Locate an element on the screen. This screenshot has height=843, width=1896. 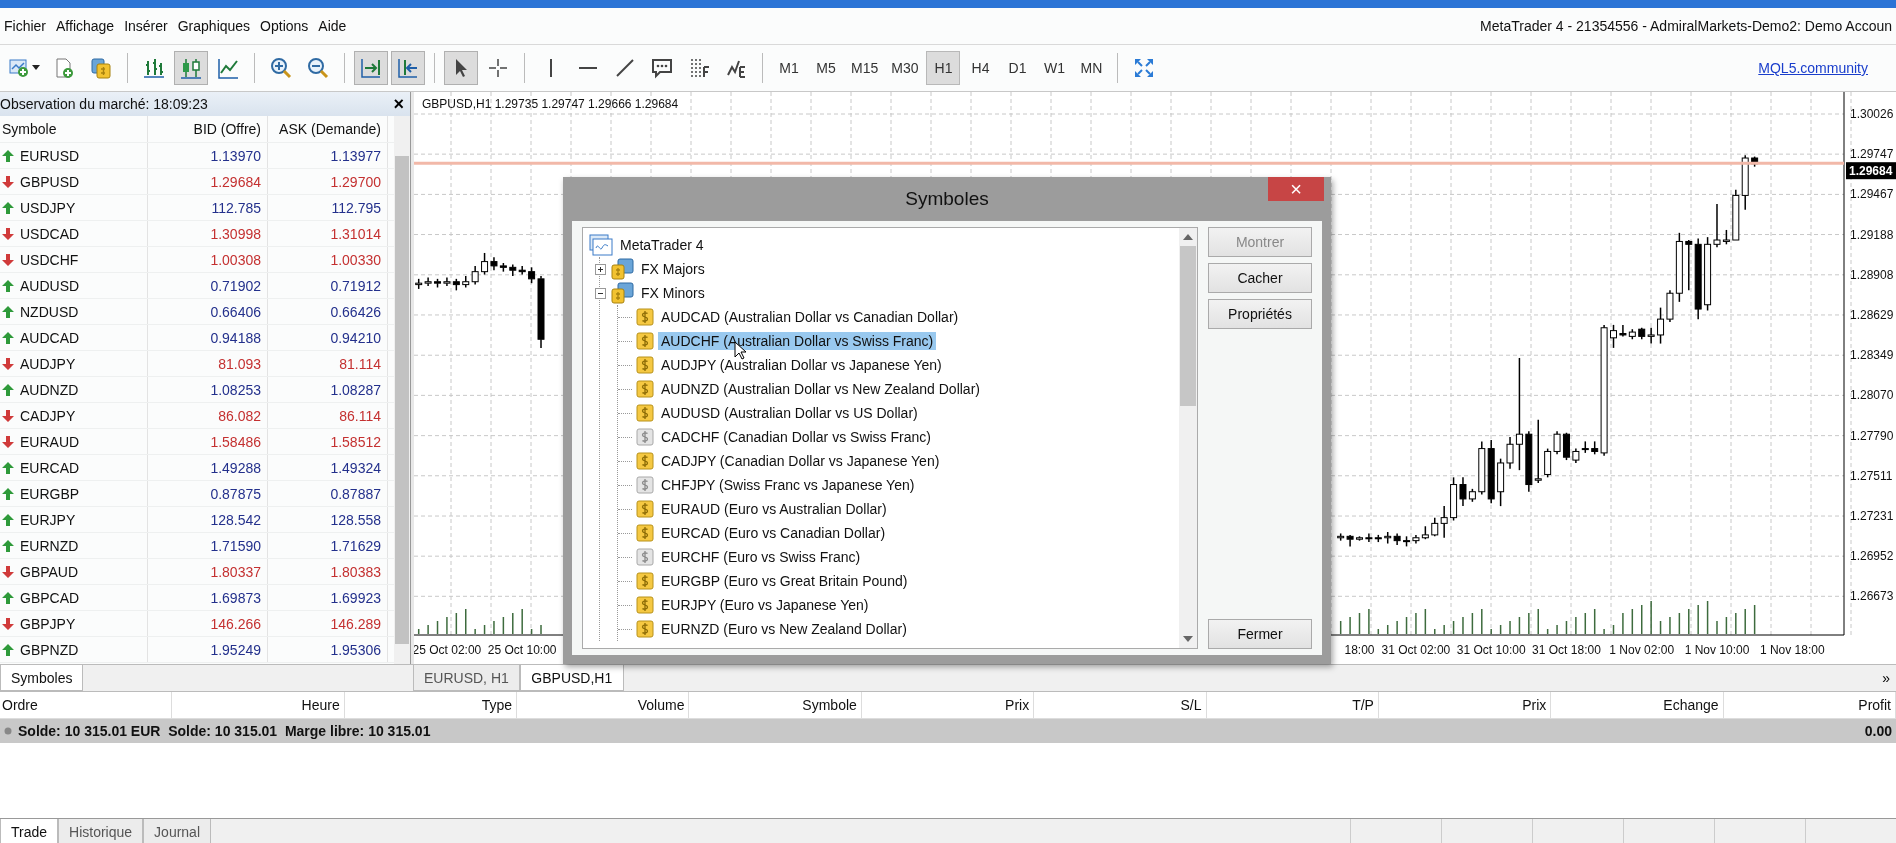
terminal-tab: Historique is located at coordinates (101, 831).